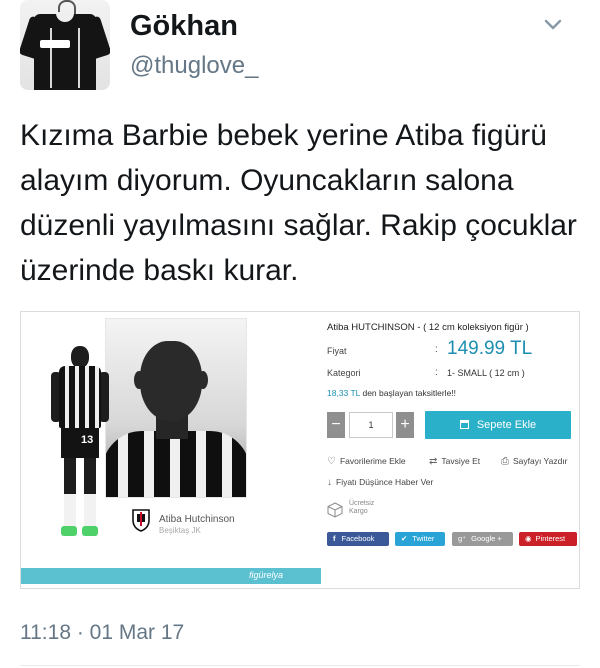 Image resolution: width=600 pixels, height=668 pixels. What do you see at coordinates (197, 519) in the screenshot?
I see `signature-name: Atiba Hutchinson` at bounding box center [197, 519].